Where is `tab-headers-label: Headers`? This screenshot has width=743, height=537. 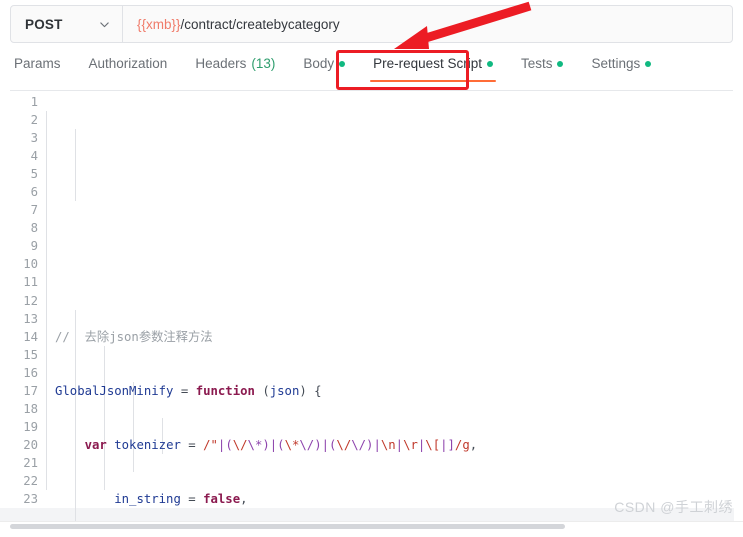
tab-headers-label: Headers is located at coordinates (221, 63).